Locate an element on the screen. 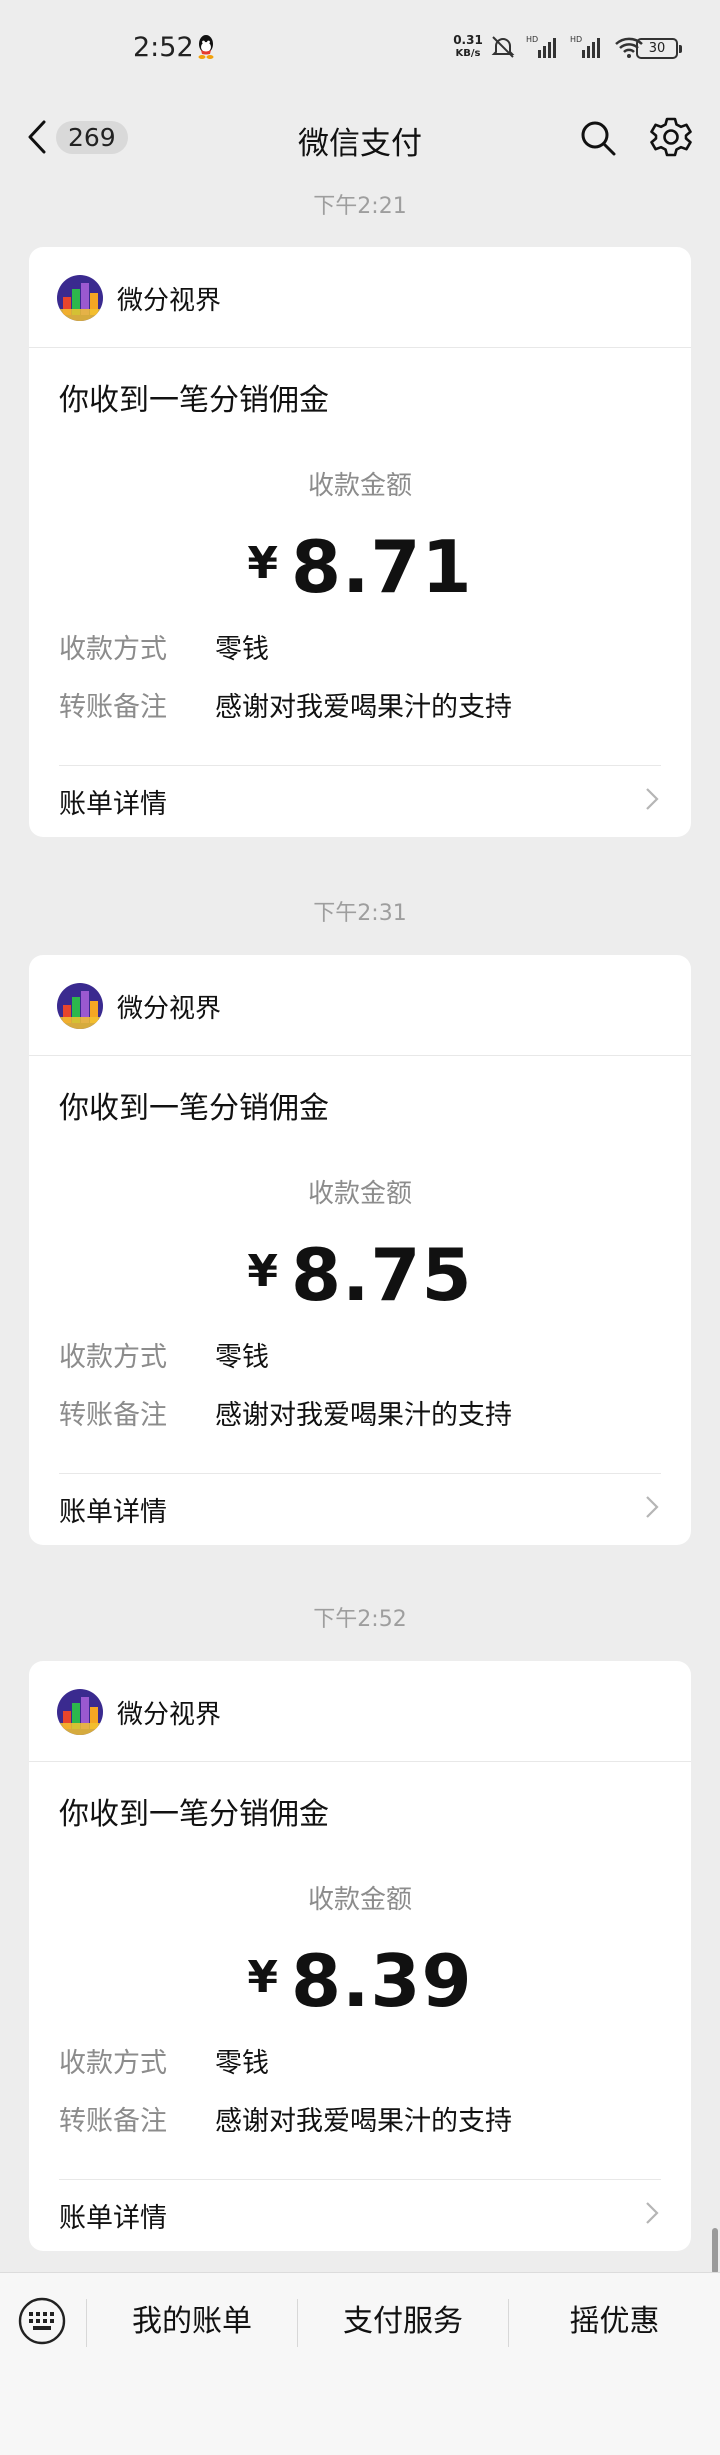 The height and width of the screenshot is (2455, 720). nav-bar: 269 微信支付 is located at coordinates (360, 140).